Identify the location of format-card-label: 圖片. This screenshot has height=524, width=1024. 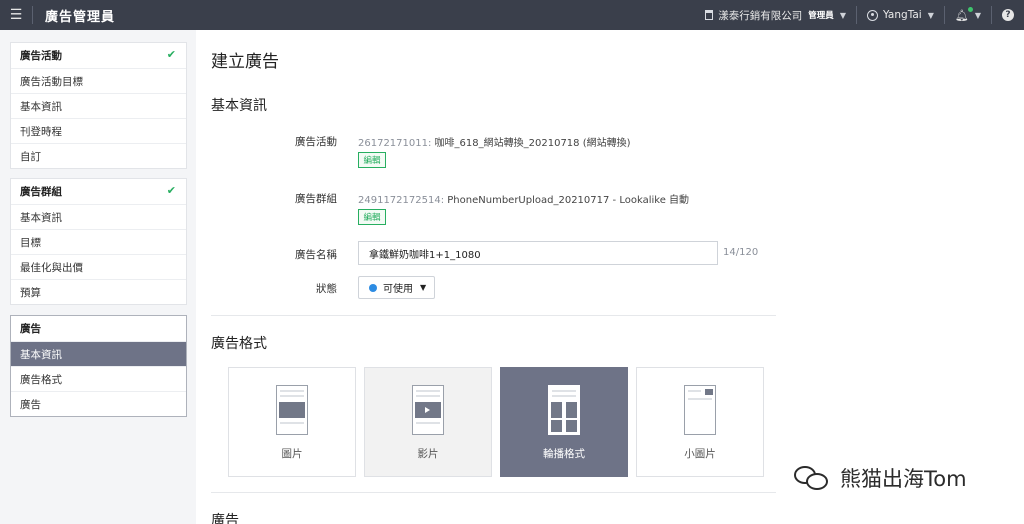
(292, 454).